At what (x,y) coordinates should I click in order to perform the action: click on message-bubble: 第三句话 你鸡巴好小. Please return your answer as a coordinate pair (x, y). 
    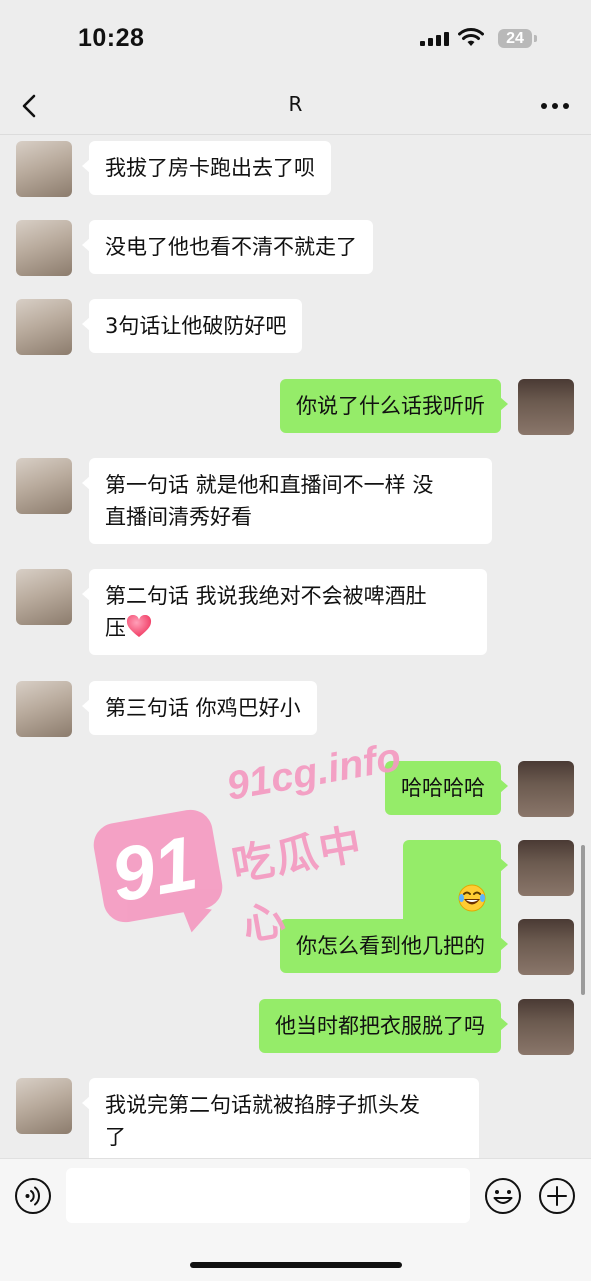
    Looking at the image, I should click on (199, 708).